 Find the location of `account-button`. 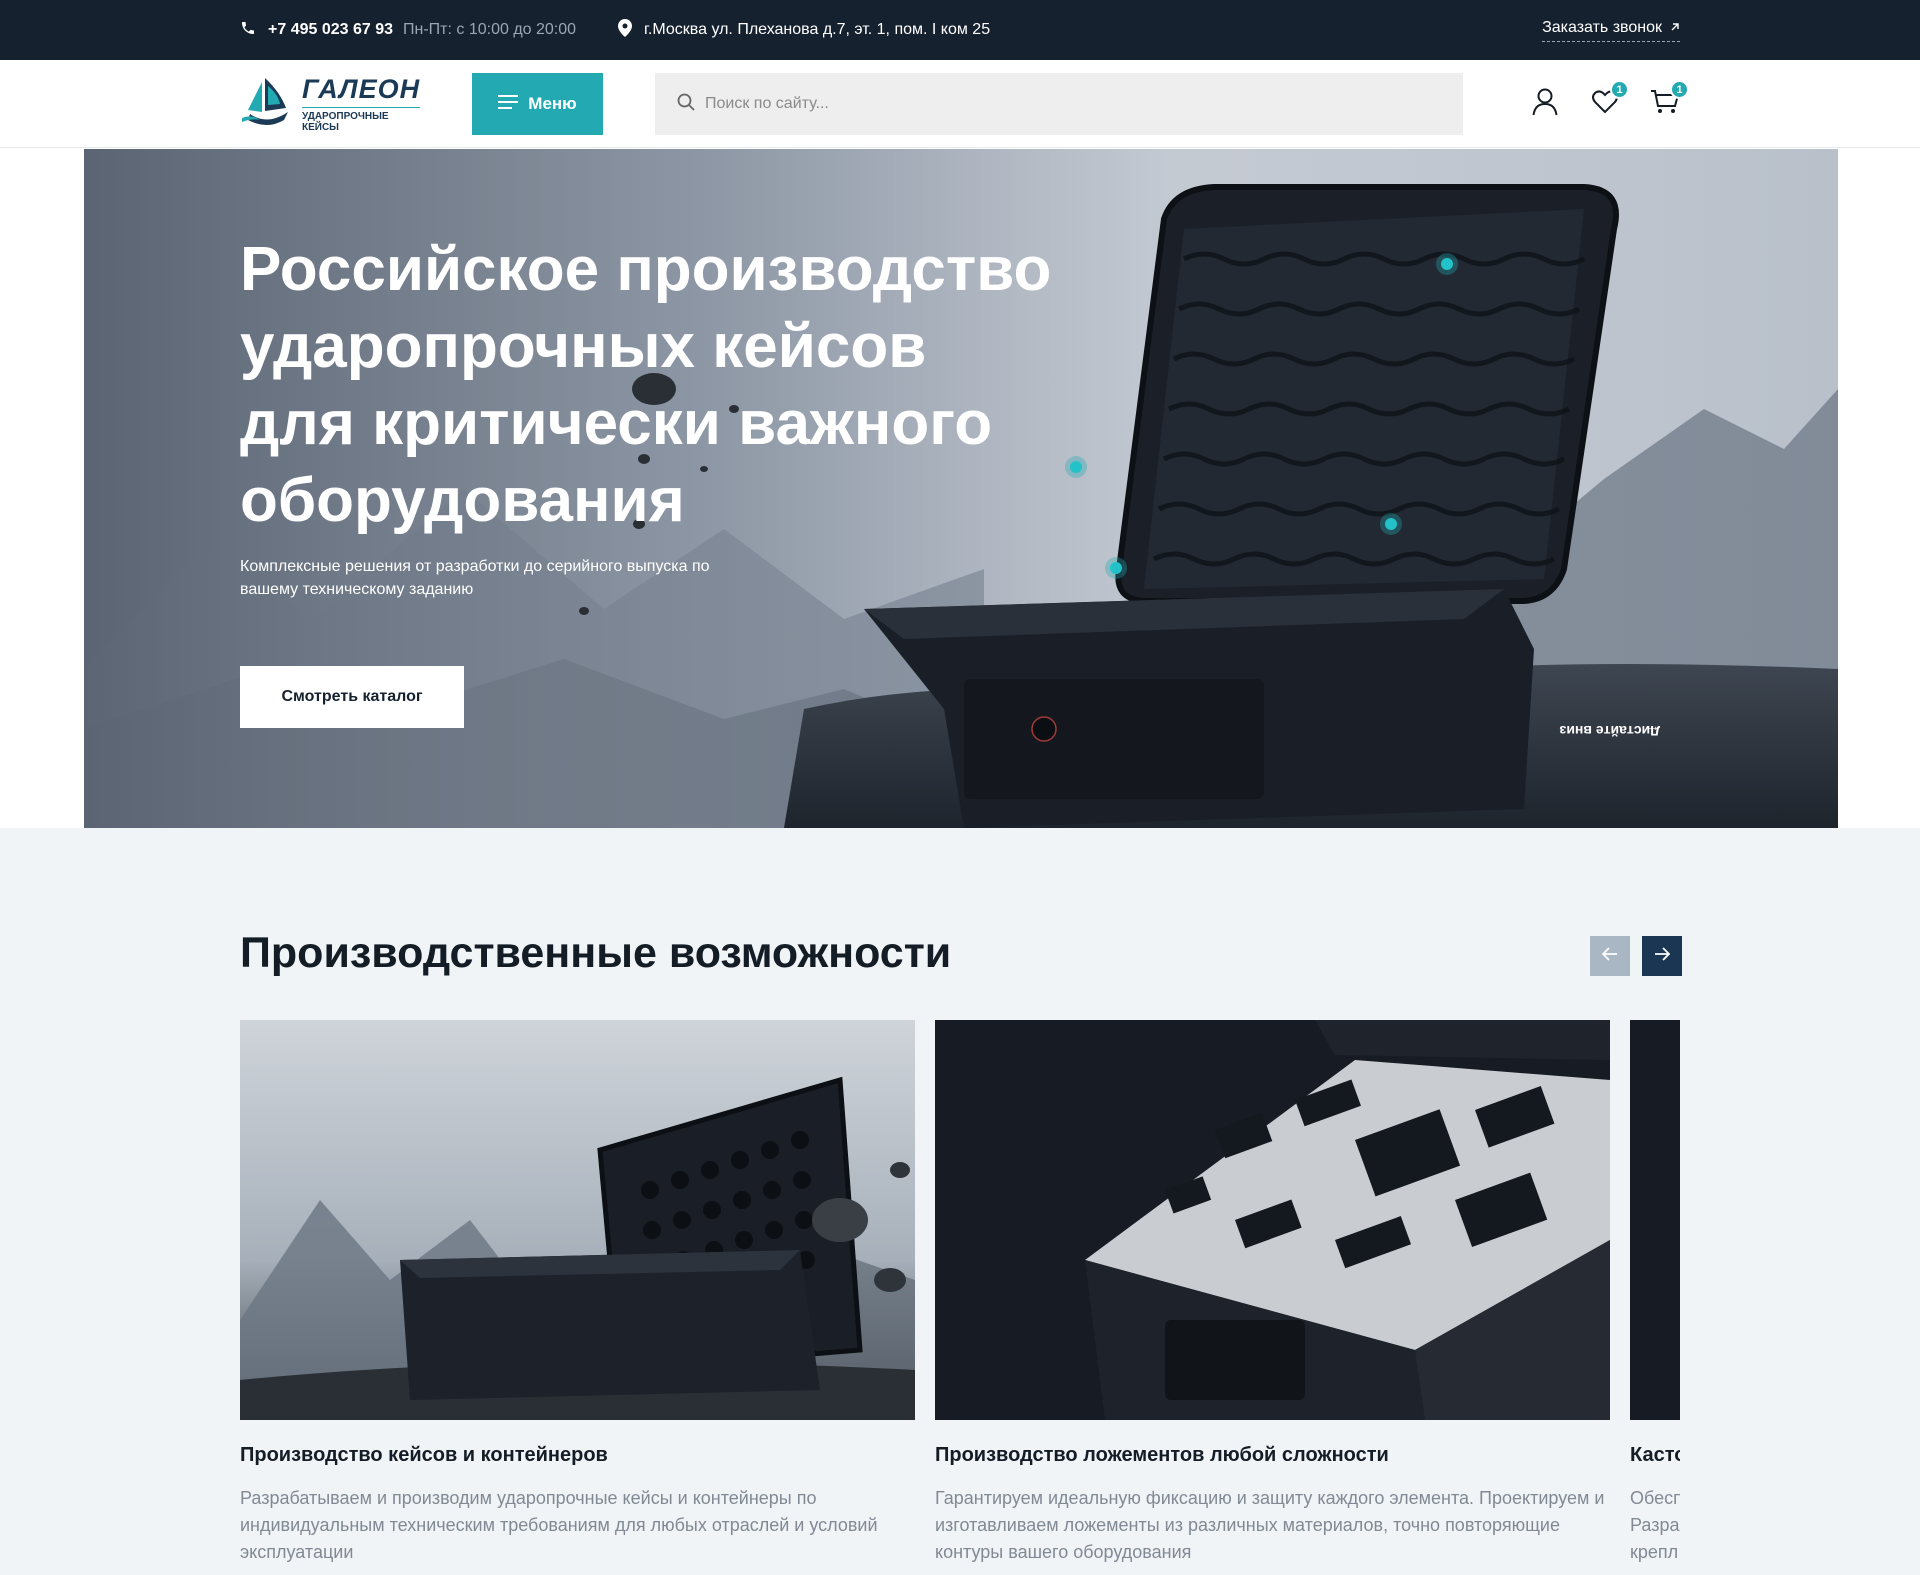

account-button is located at coordinates (1545, 104).